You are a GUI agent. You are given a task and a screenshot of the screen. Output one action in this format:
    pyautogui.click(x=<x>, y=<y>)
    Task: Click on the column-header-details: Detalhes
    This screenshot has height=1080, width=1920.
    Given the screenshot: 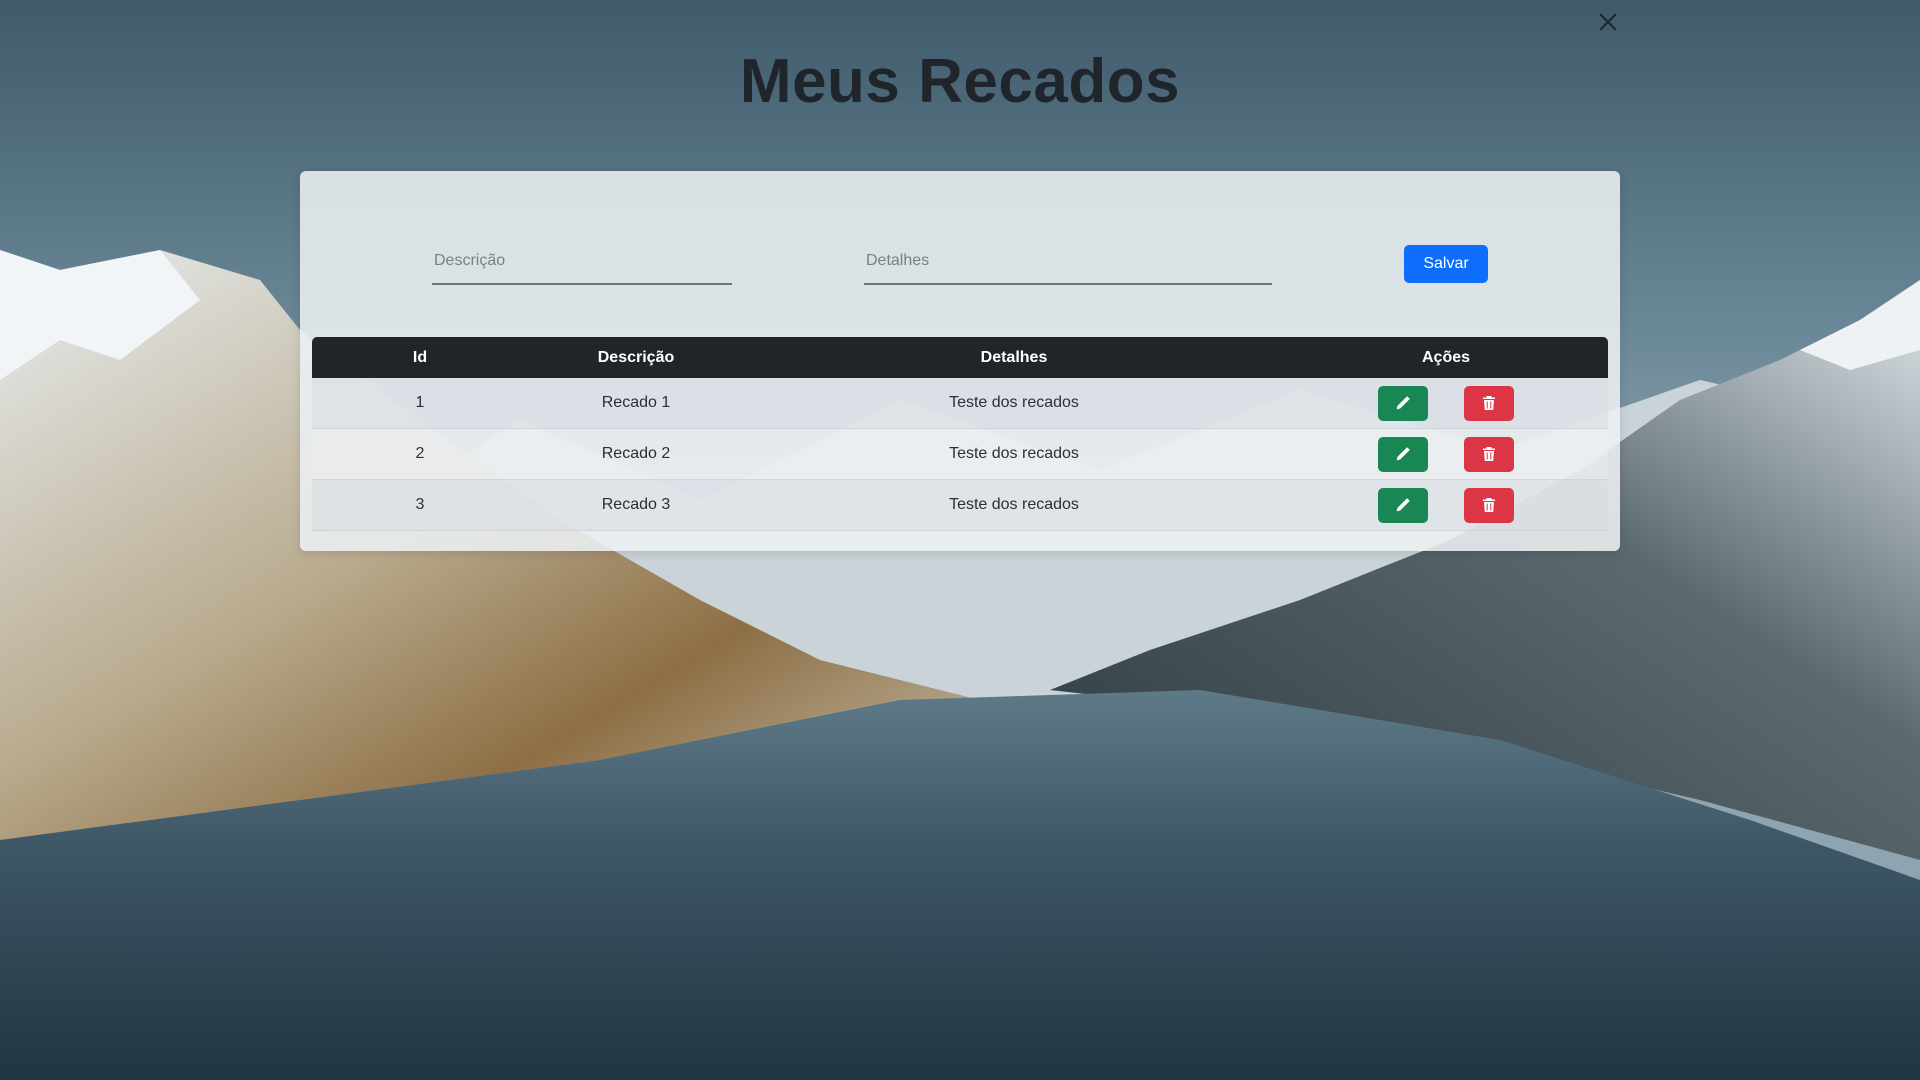 What is the action you would take?
    pyautogui.click(x=1014, y=357)
    